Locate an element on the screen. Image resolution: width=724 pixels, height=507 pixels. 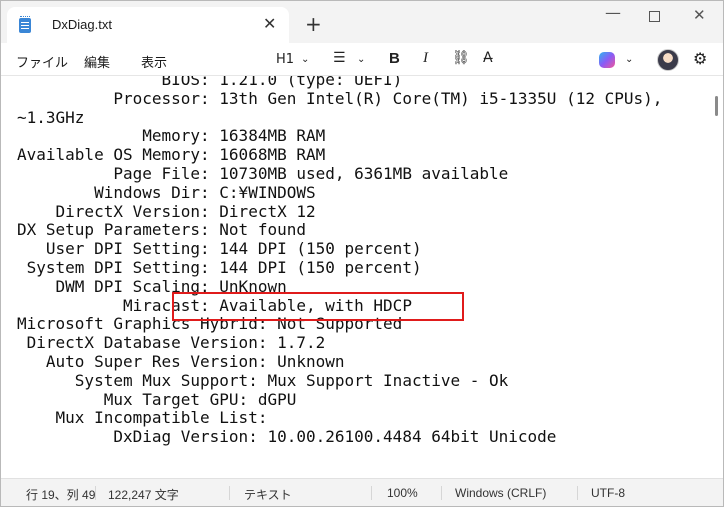
document-line: Mux Incompatible List: is located at coordinates (142, 418).